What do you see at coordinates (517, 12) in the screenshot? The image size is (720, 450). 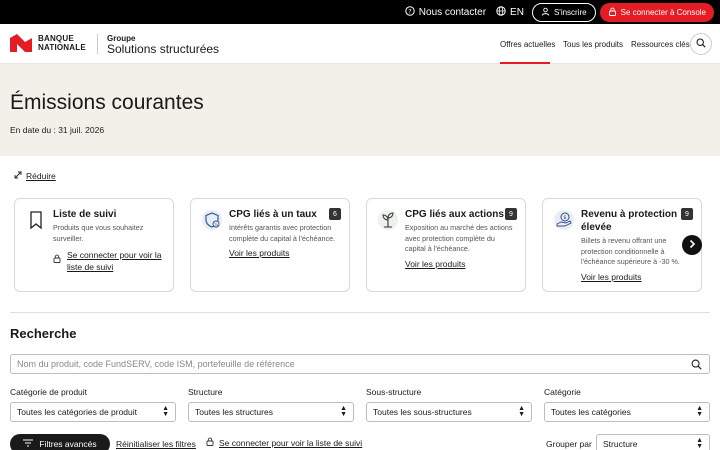 I see `language-label: EN` at bounding box center [517, 12].